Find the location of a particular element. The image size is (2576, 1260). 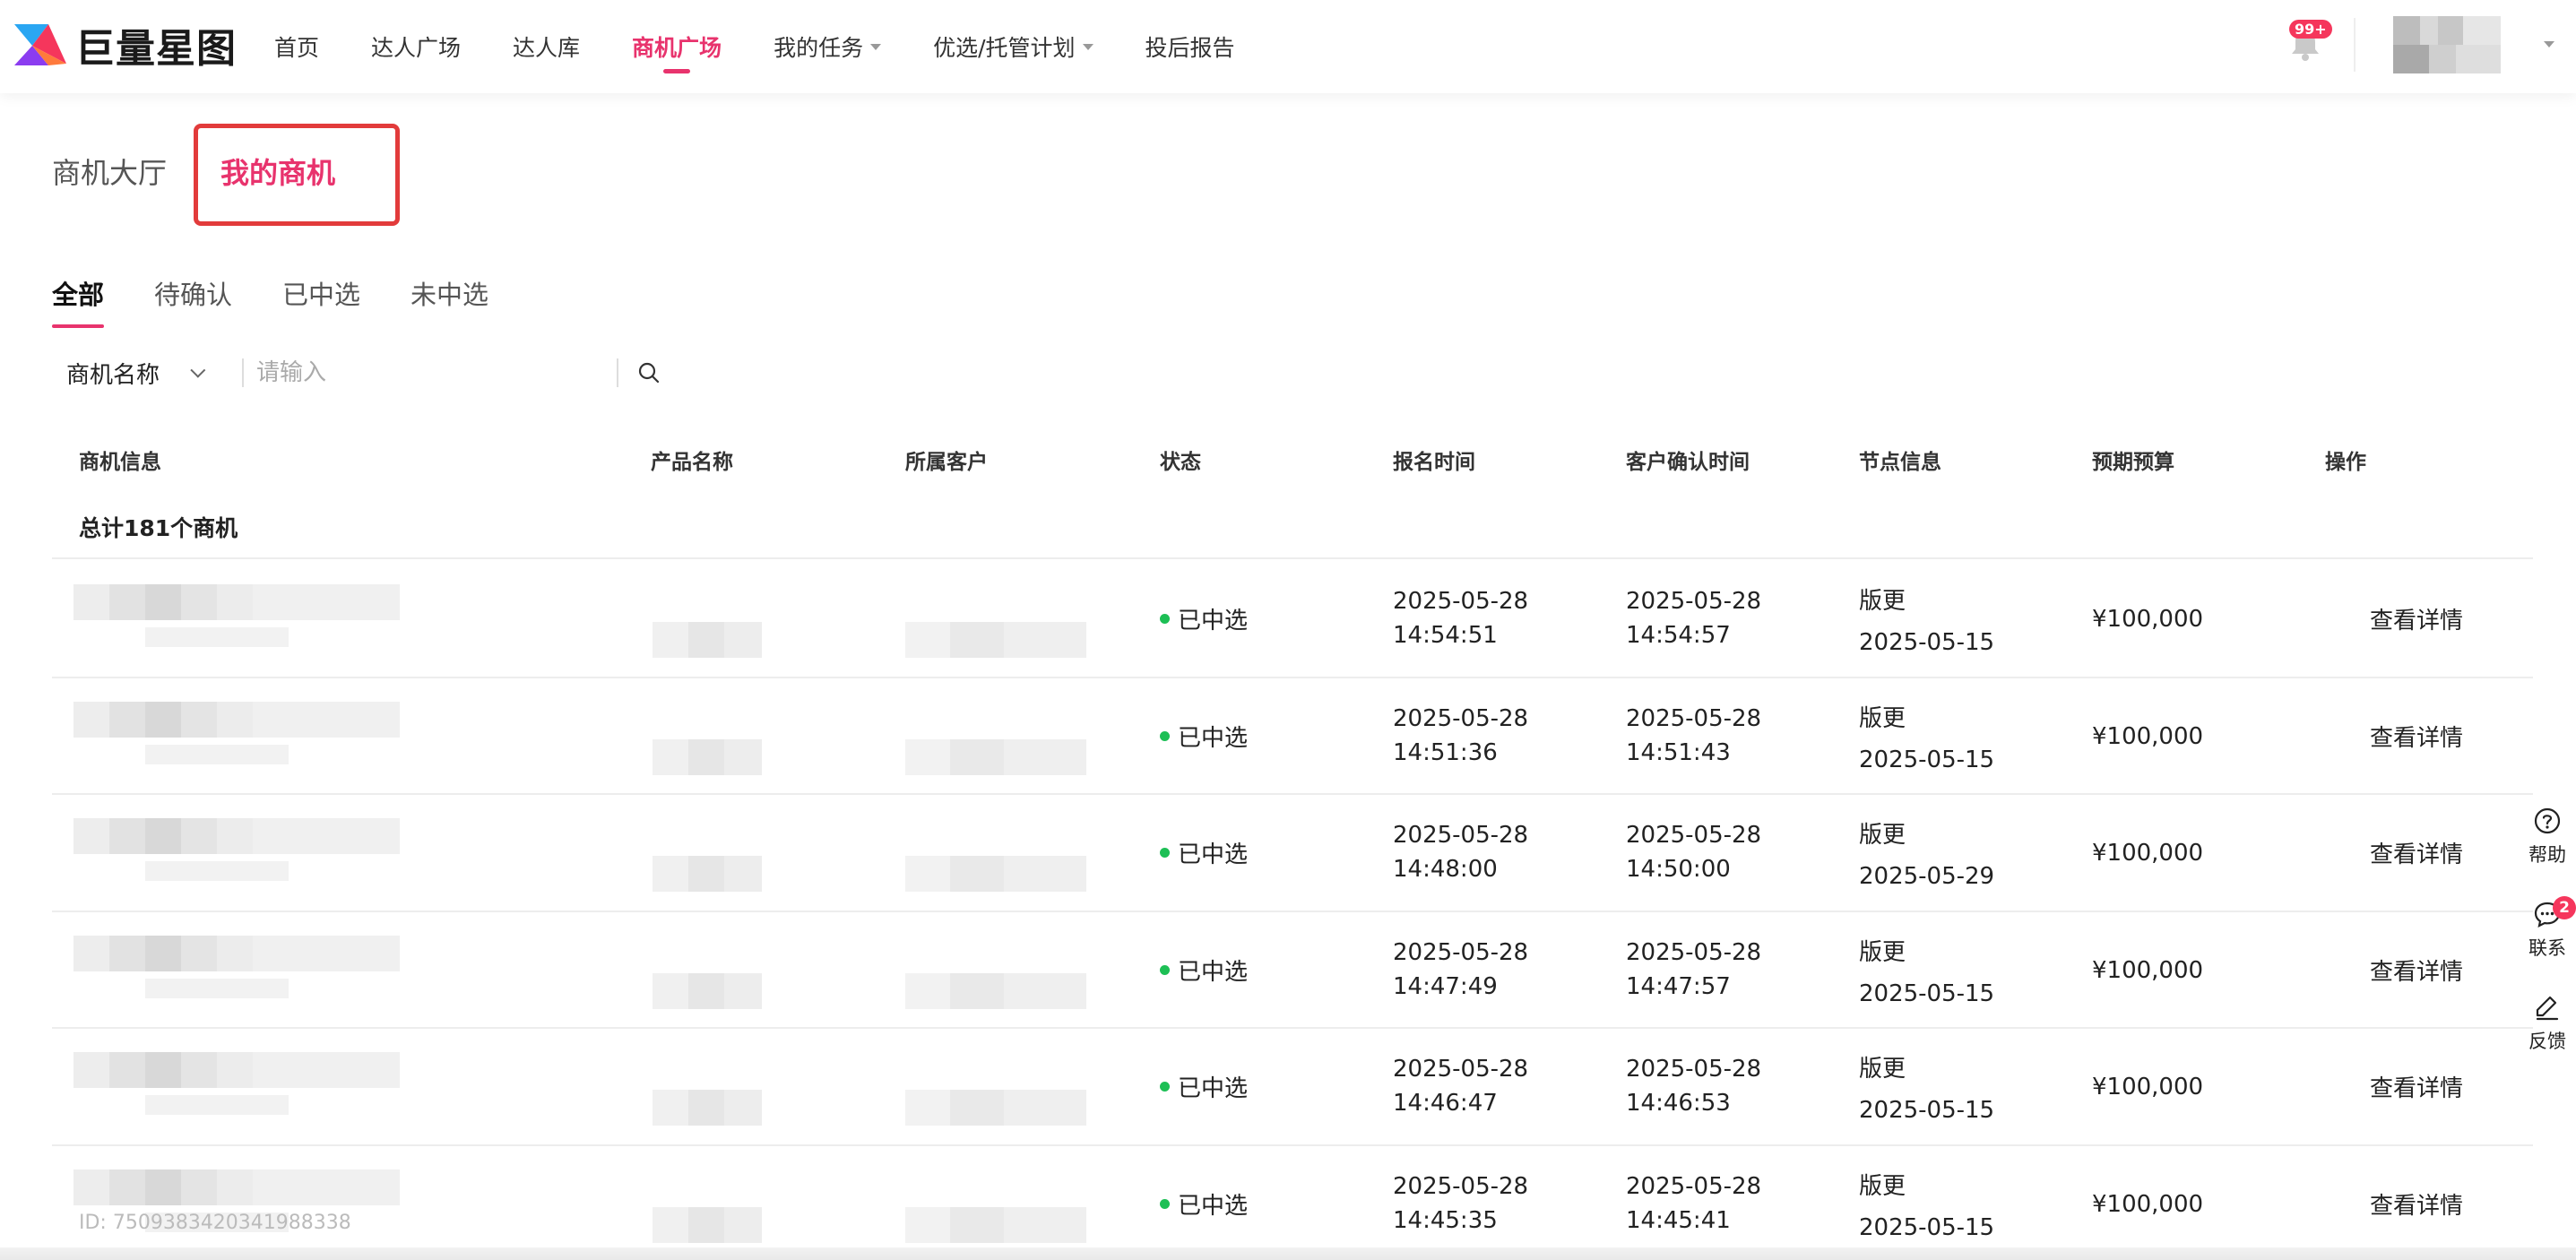

confirm-time: 2025-05-28 14:46:53 is located at coordinates (1694, 1086).